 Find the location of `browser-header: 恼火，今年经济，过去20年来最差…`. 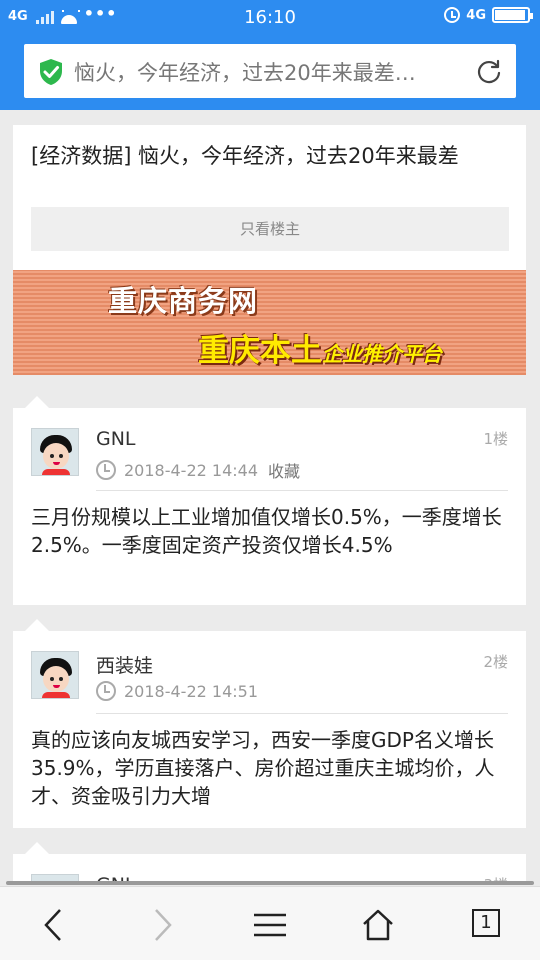

browser-header: 恼火，今年经济，过去20年来最差… is located at coordinates (270, 73).